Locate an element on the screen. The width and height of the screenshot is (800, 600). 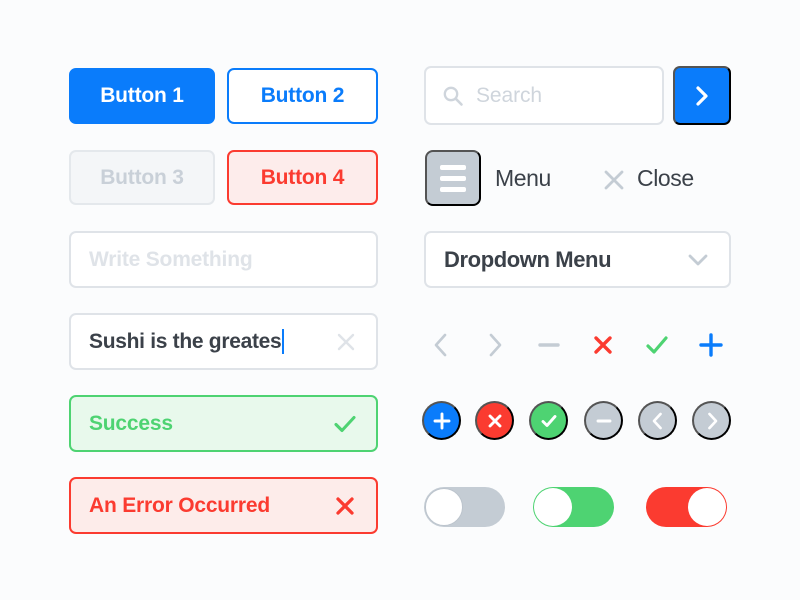
search-submit-button is located at coordinates (702, 95).